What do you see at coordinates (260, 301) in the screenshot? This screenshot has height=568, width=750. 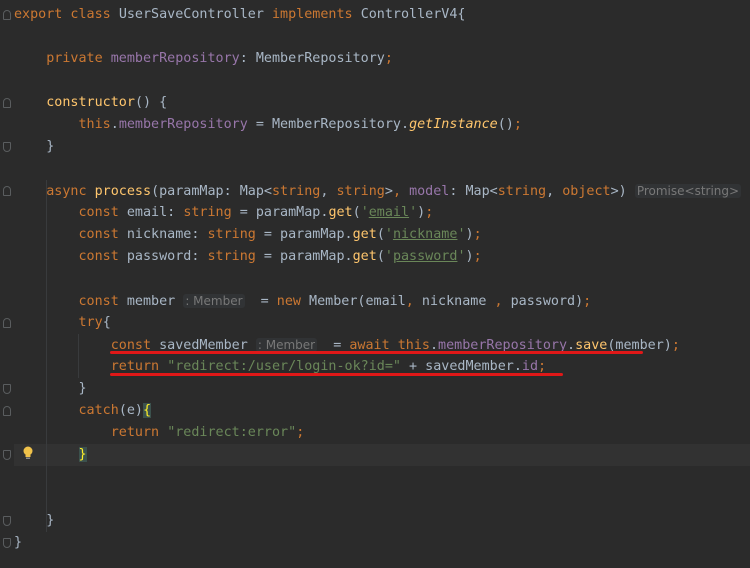 I see `code-token: =` at bounding box center [260, 301].